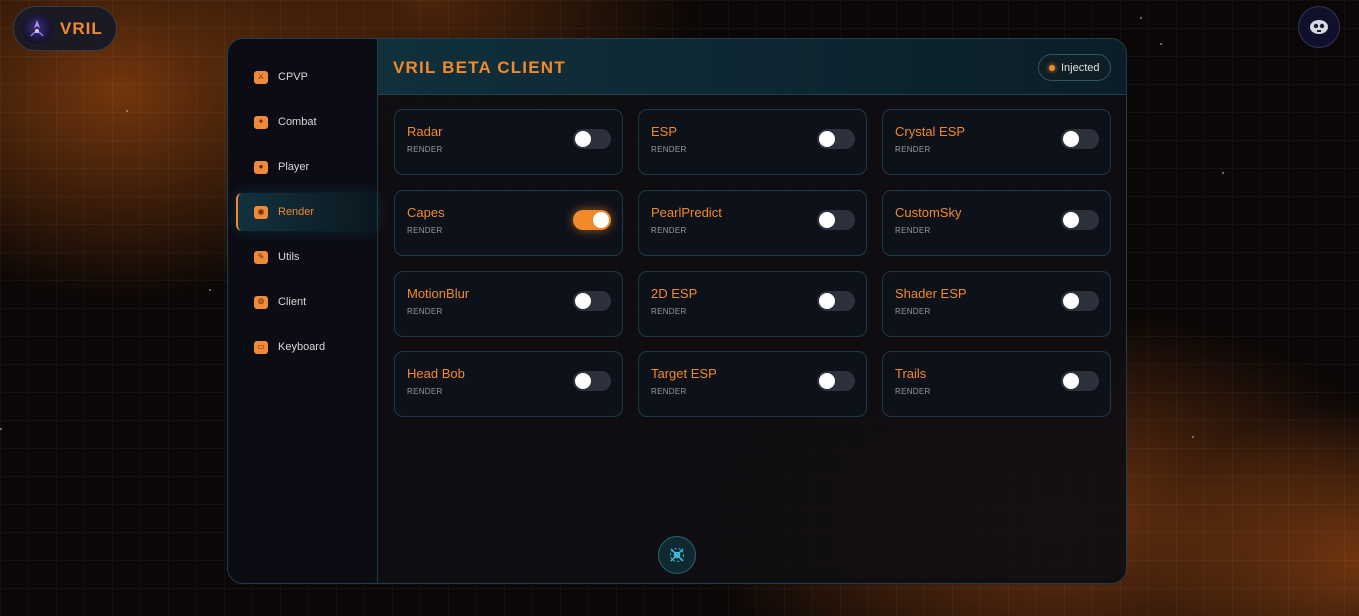 The image size is (1359, 616). What do you see at coordinates (674, 293) in the screenshot?
I see `module-name: 2D ESP` at bounding box center [674, 293].